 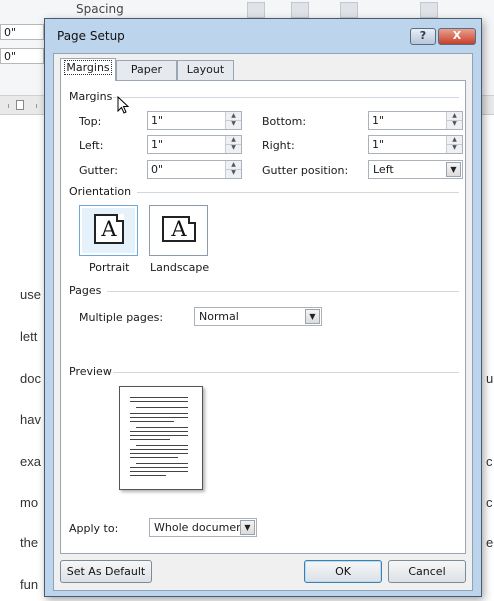 What do you see at coordinates (205, 70) in the screenshot?
I see `tab-layout: Layout` at bounding box center [205, 70].